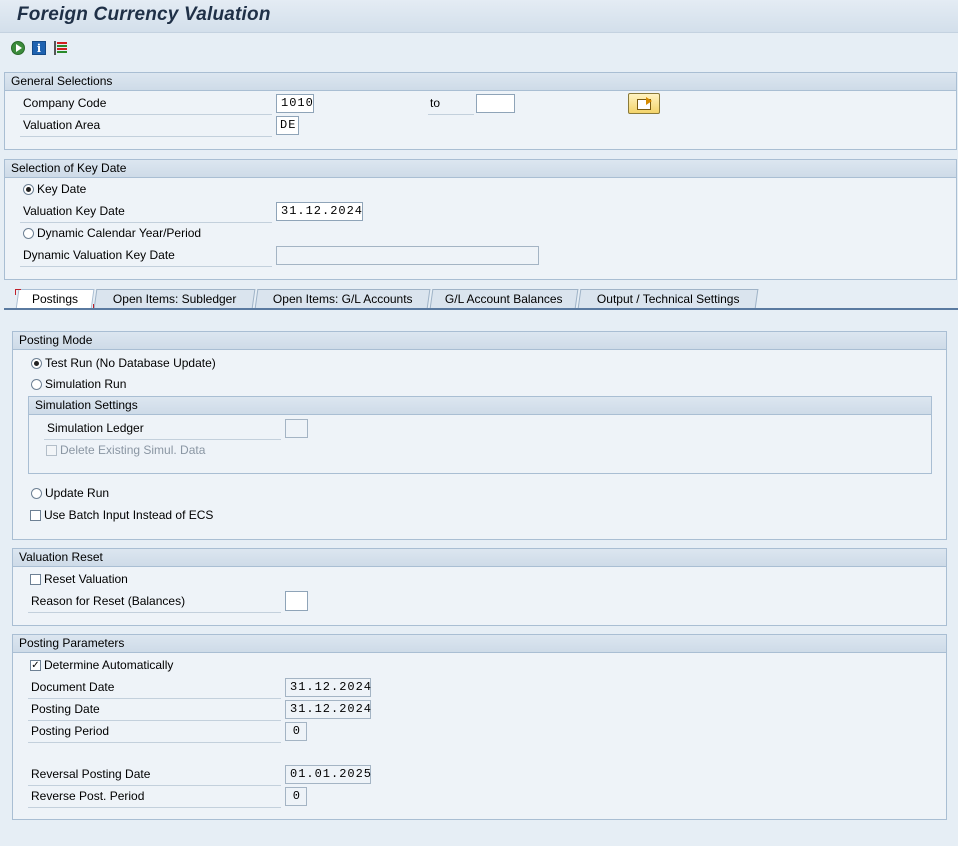  What do you see at coordinates (287, 125) in the screenshot?
I see `valuation-area-input: DE` at bounding box center [287, 125].